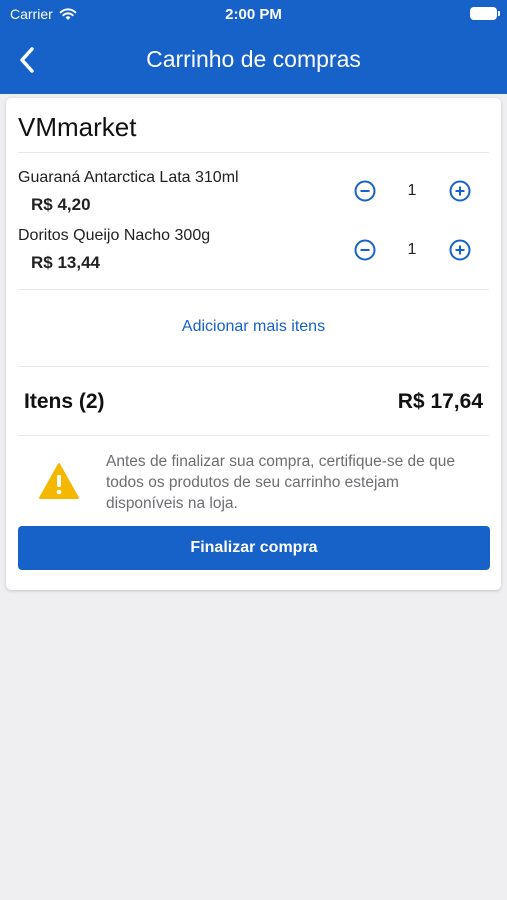 This screenshot has height=900, width=507. What do you see at coordinates (253, 59) in the screenshot?
I see `page-title: Carrinho de compras` at bounding box center [253, 59].